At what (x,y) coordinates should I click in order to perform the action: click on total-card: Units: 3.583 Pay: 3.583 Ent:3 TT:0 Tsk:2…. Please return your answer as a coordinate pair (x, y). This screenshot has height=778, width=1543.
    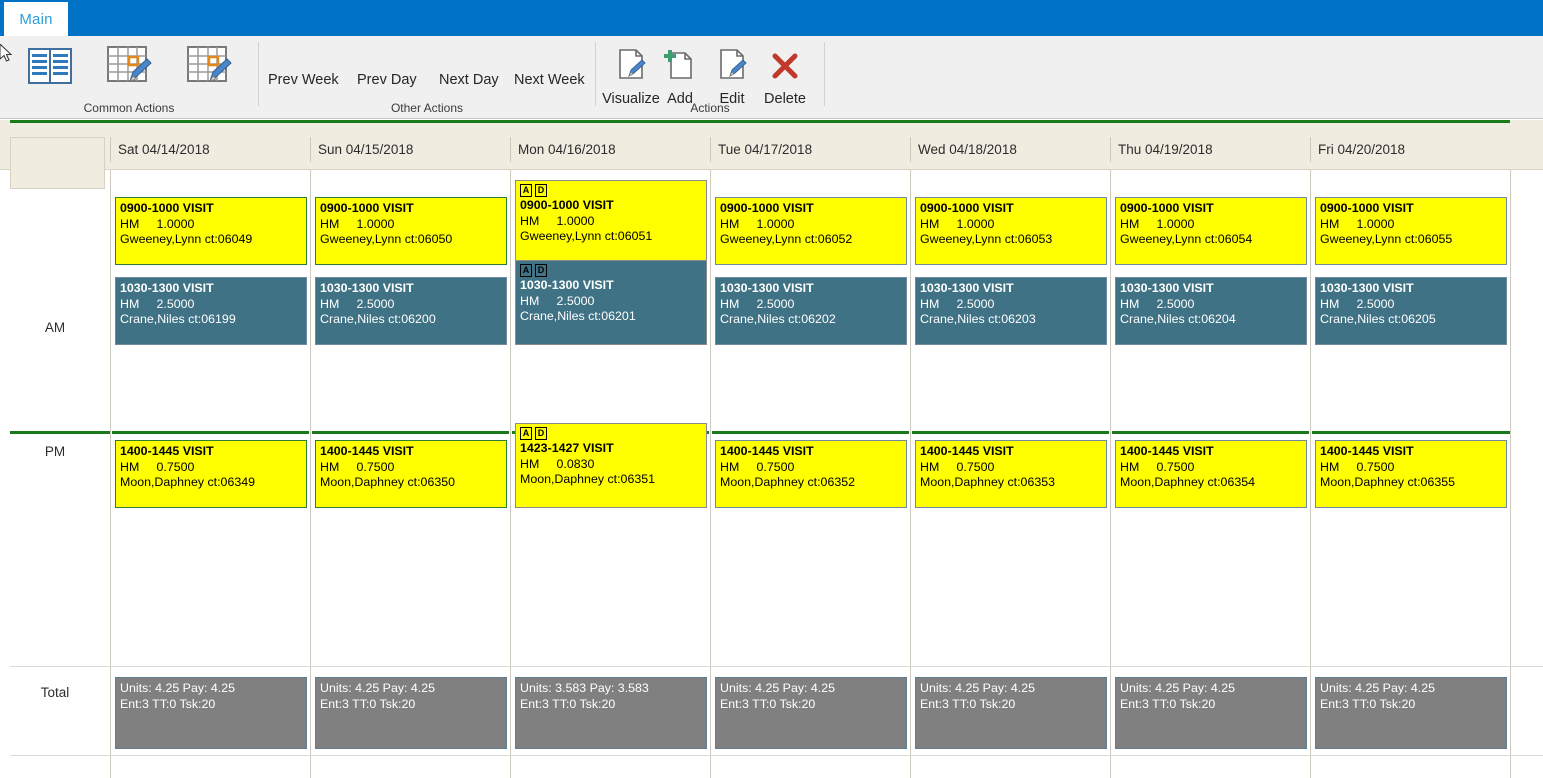
    Looking at the image, I should click on (611, 713).